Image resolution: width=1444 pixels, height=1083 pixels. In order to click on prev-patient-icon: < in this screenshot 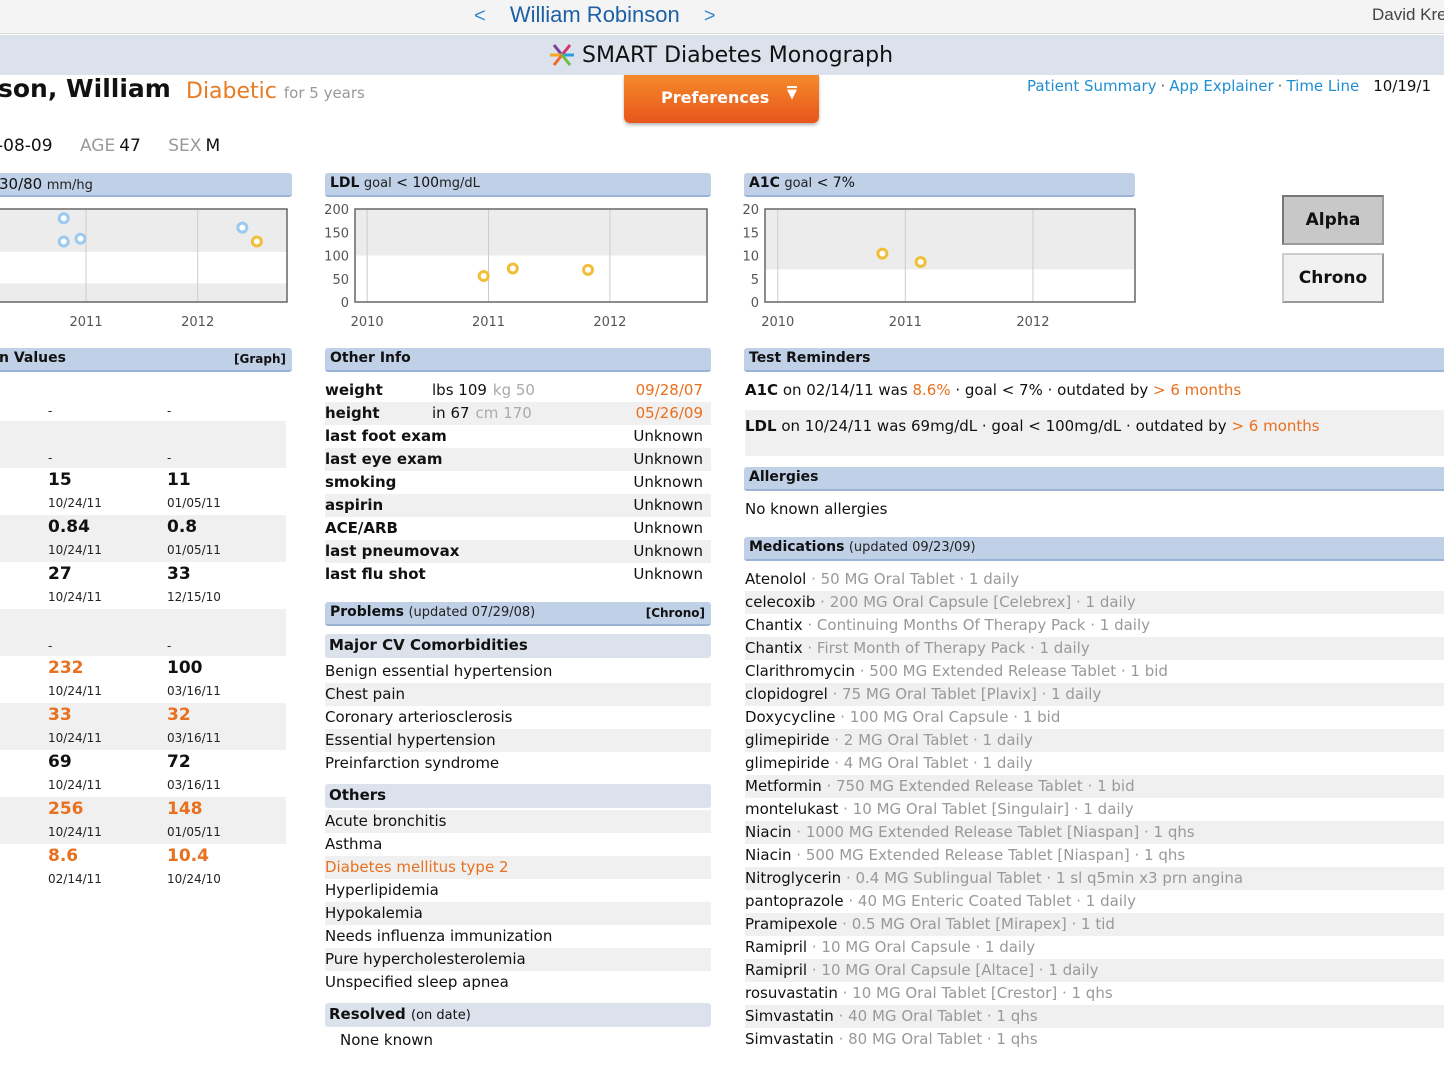, I will do `click(480, 16)`.